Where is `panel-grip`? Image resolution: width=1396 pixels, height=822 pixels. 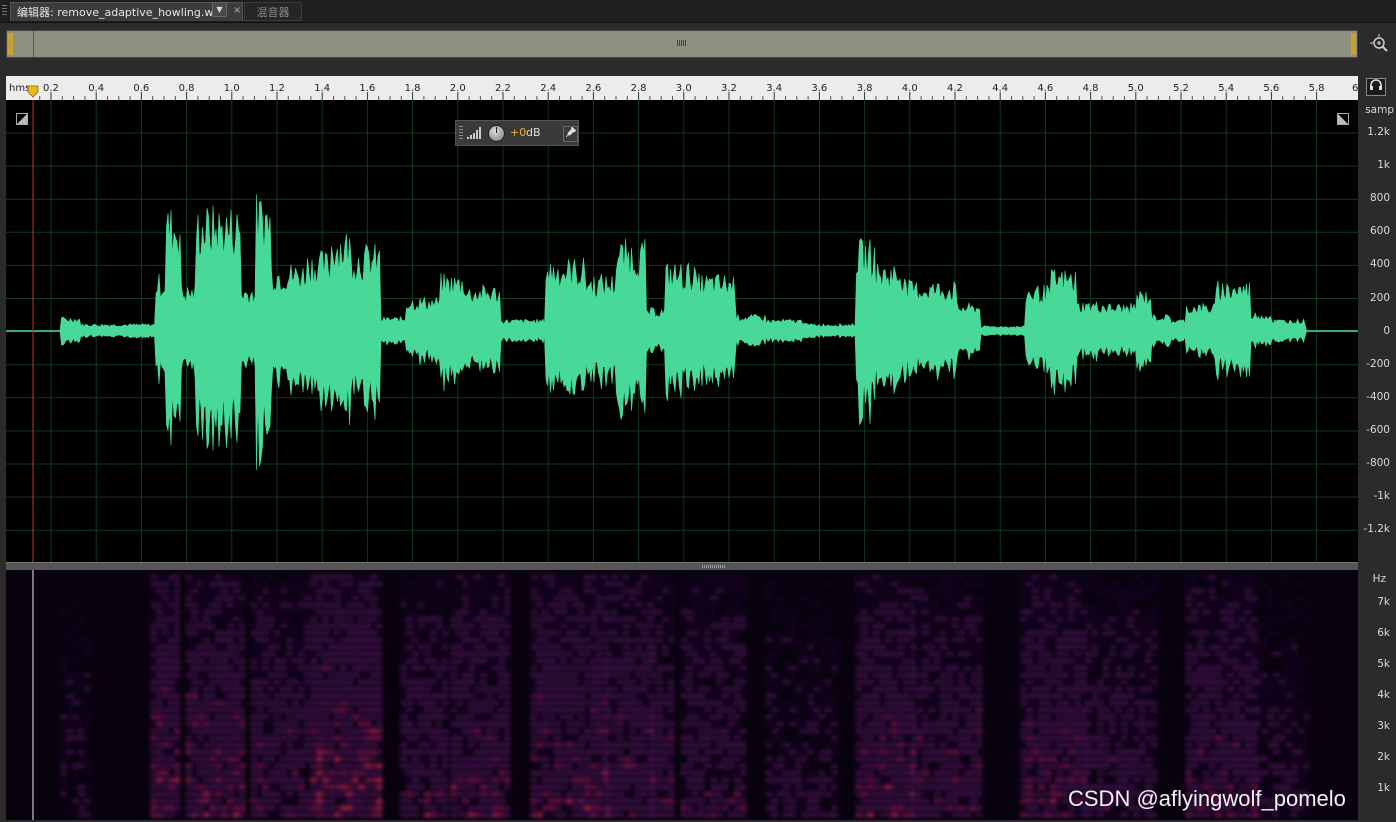
panel-grip is located at coordinates (4, 11).